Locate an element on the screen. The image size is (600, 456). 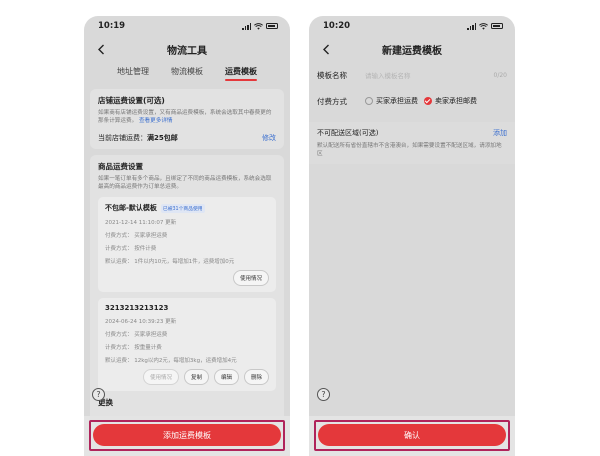
usage-badge: 已被31个商品使用 is located at coordinates (182, 208).